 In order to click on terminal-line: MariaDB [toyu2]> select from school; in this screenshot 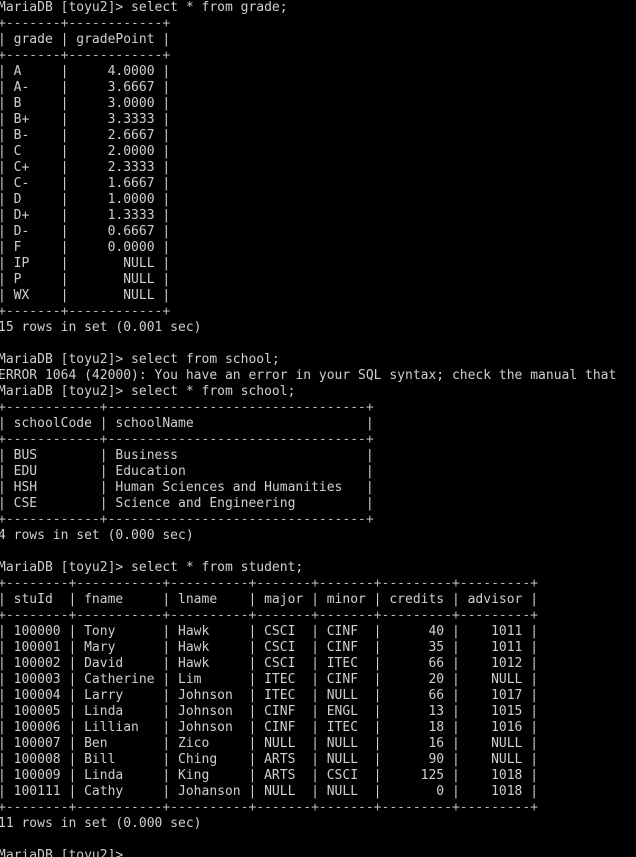, I will do `click(140, 359)`.